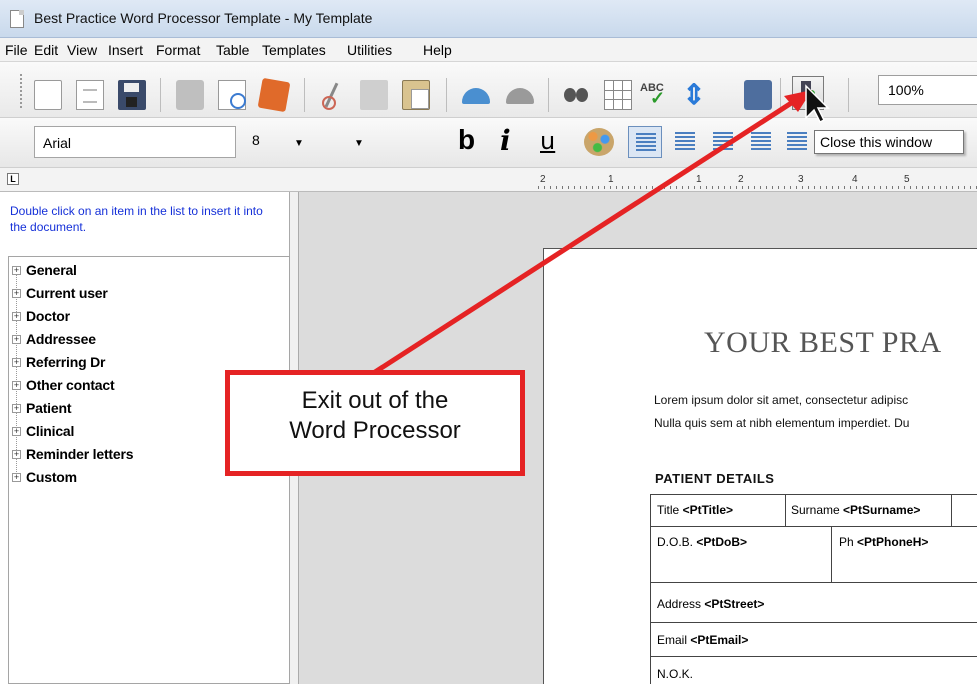  Describe the element at coordinates (741, 179) in the screenshot. I see `ruler-label: 2` at that location.